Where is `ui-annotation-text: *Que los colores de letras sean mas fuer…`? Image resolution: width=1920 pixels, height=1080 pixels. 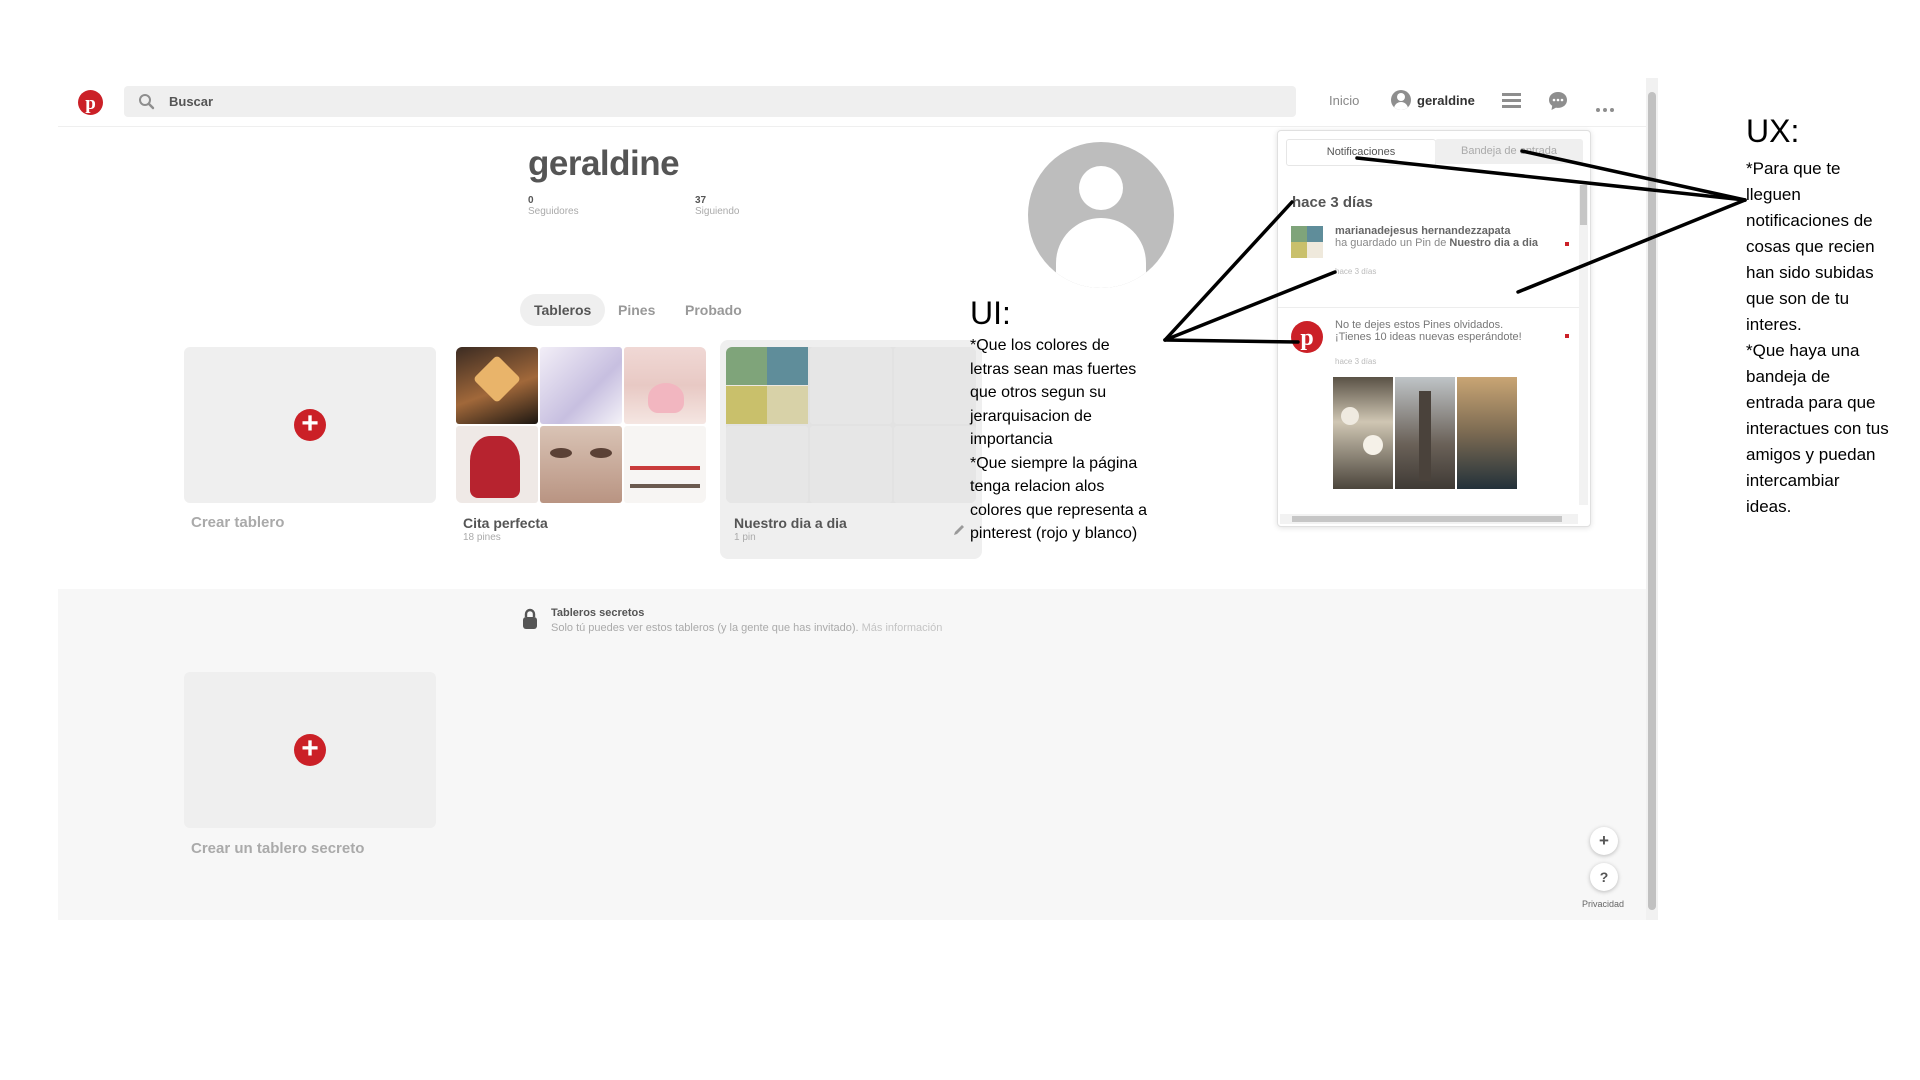 ui-annotation-text: *Que los colores de letras sean mas fuer… is located at coordinates (1058, 439).